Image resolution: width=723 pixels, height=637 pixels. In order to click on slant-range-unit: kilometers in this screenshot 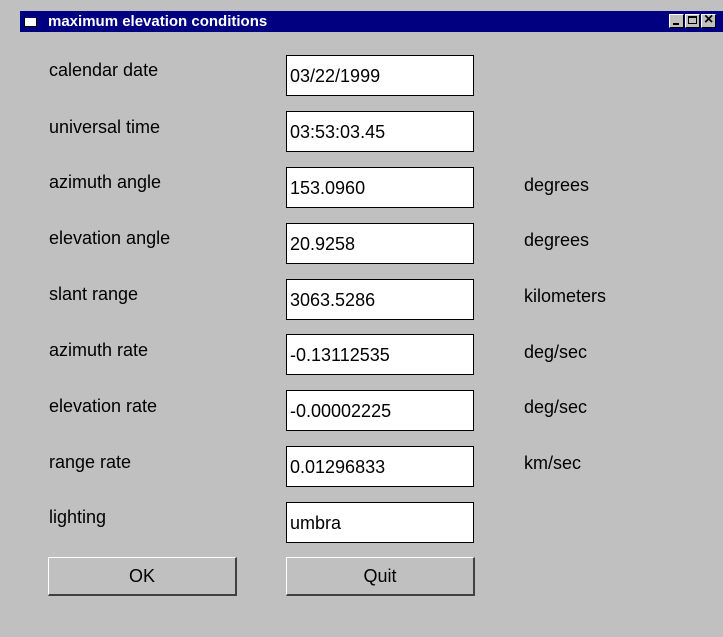, I will do `click(565, 296)`.